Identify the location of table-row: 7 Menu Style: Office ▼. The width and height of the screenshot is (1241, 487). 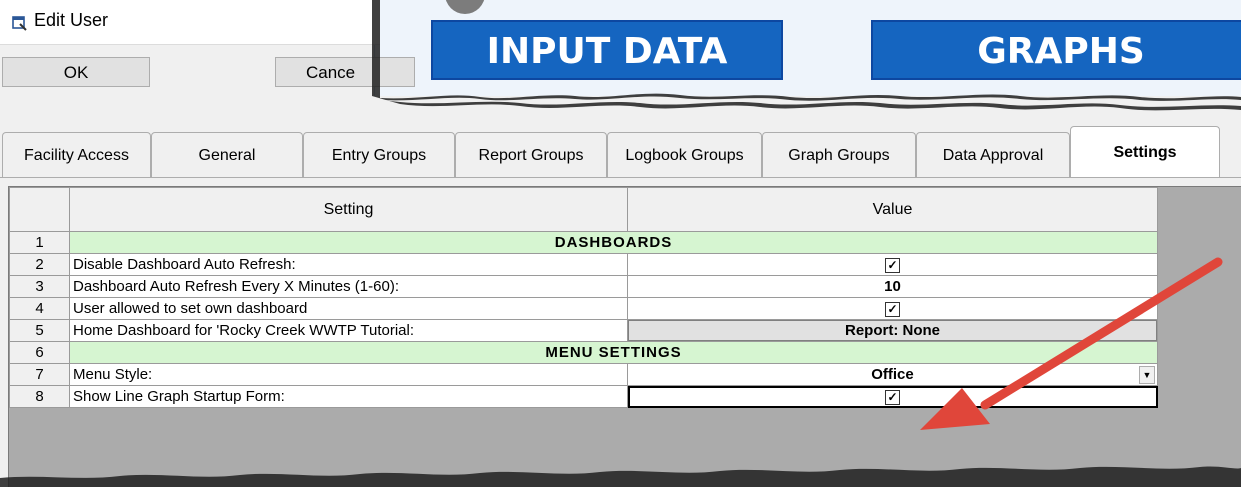
(583, 374).